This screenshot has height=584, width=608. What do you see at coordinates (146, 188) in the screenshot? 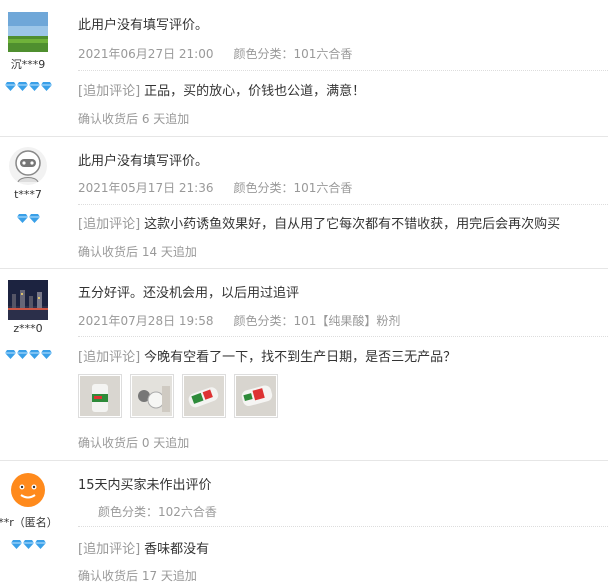
I see `review-date: 2021年05月17日 21:36` at bounding box center [146, 188].